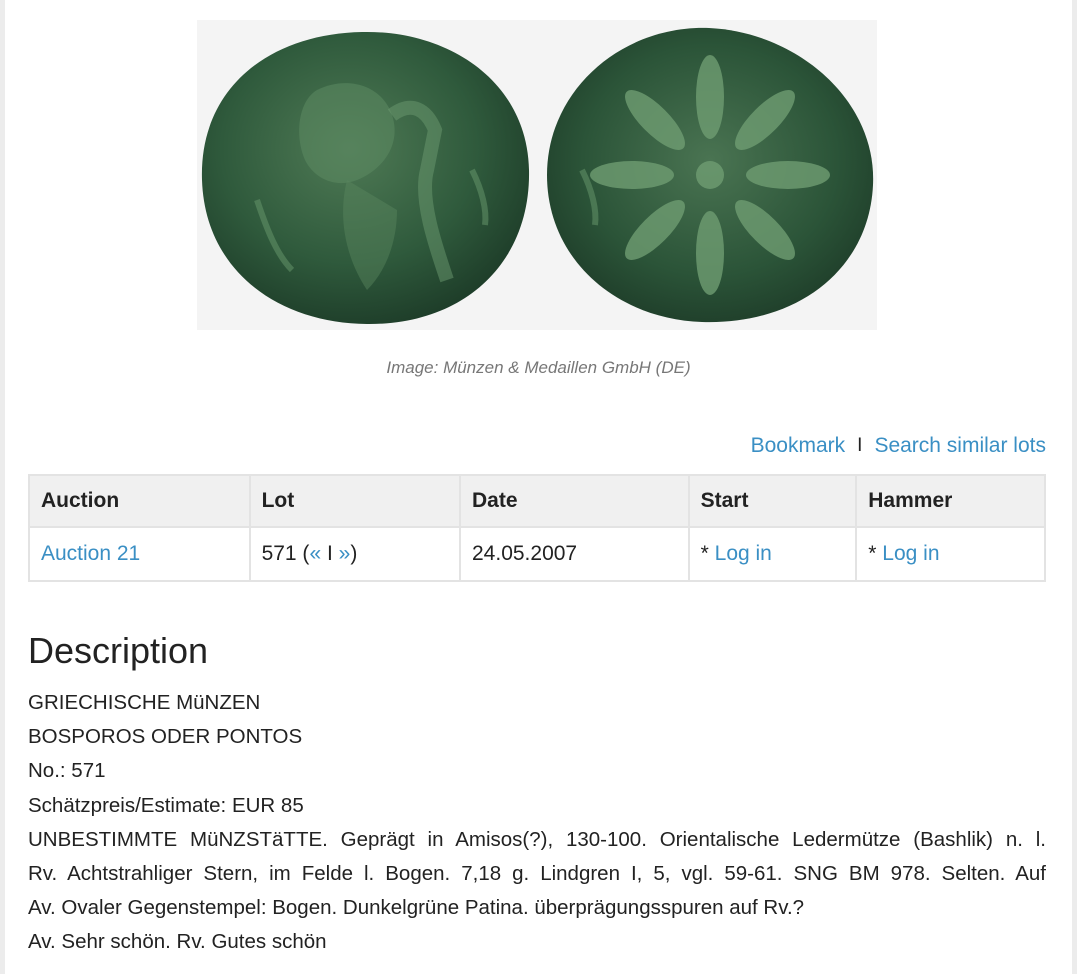 The height and width of the screenshot is (974, 1077). Describe the element at coordinates (960, 446) in the screenshot. I see `search-similar-link: Search similar lots` at that location.